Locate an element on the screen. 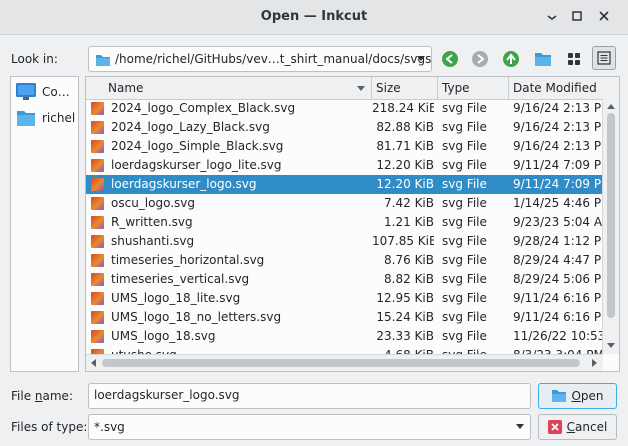 Image resolution: width=628 pixels, height=446 pixels. cancel-button-label: ancel is located at coordinates (591, 427).